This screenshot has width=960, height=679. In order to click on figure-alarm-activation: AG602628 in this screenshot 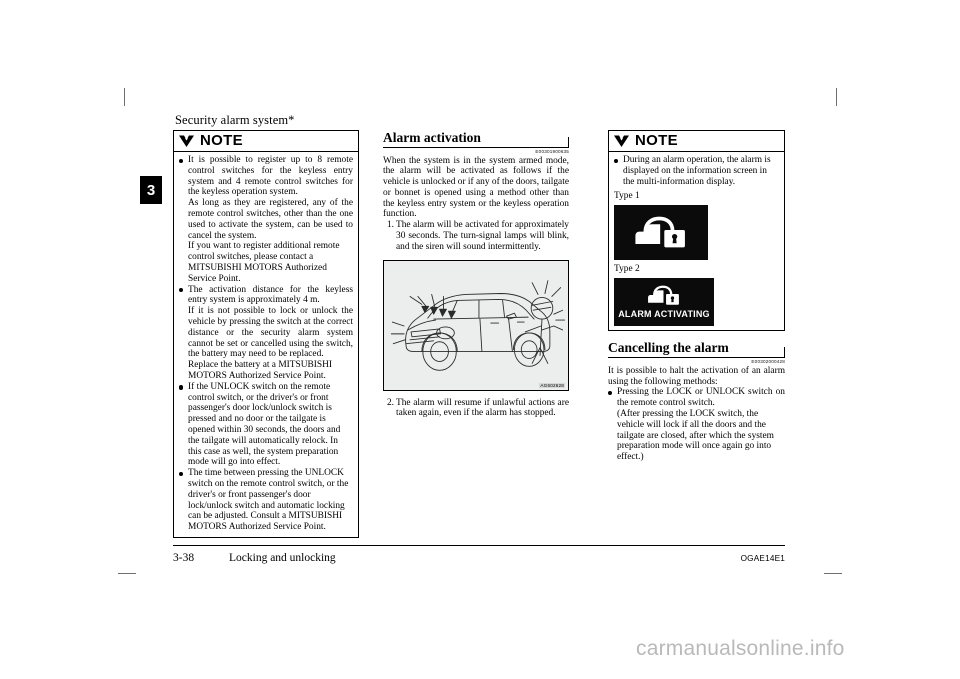, I will do `click(476, 325)`.